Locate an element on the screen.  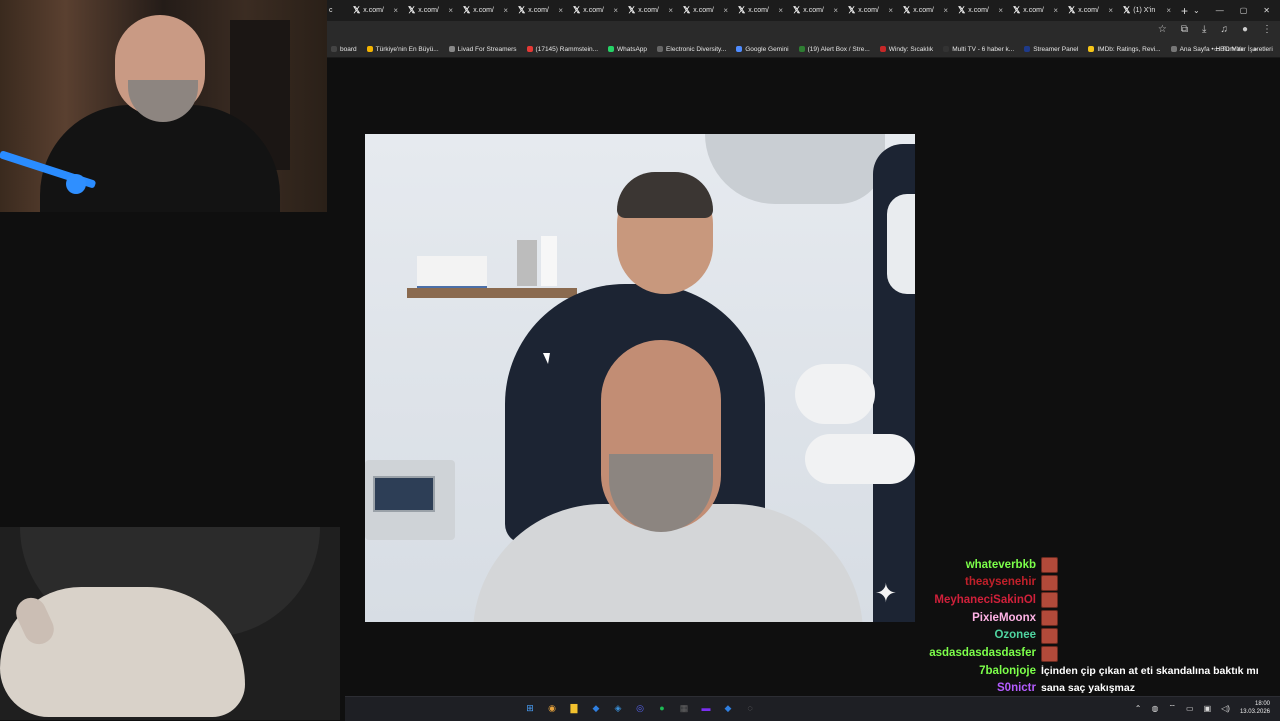
browser-tab: c is located at coordinates (337, 10).